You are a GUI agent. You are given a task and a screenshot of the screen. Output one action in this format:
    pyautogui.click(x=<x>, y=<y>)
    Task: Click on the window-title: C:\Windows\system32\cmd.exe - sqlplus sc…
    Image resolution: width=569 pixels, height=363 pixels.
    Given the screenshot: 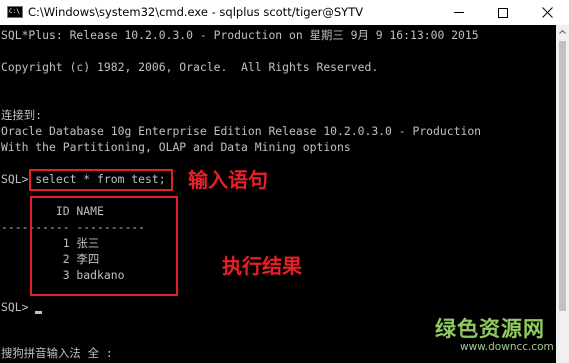 What is the action you would take?
    pyautogui.click(x=196, y=12)
    